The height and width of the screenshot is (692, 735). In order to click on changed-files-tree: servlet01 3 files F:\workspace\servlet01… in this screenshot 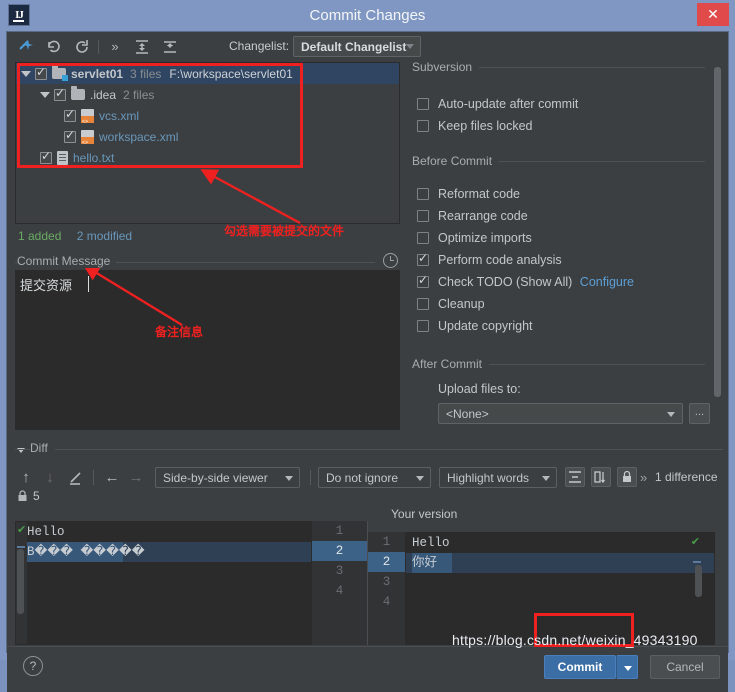, I will do `click(207, 143)`.